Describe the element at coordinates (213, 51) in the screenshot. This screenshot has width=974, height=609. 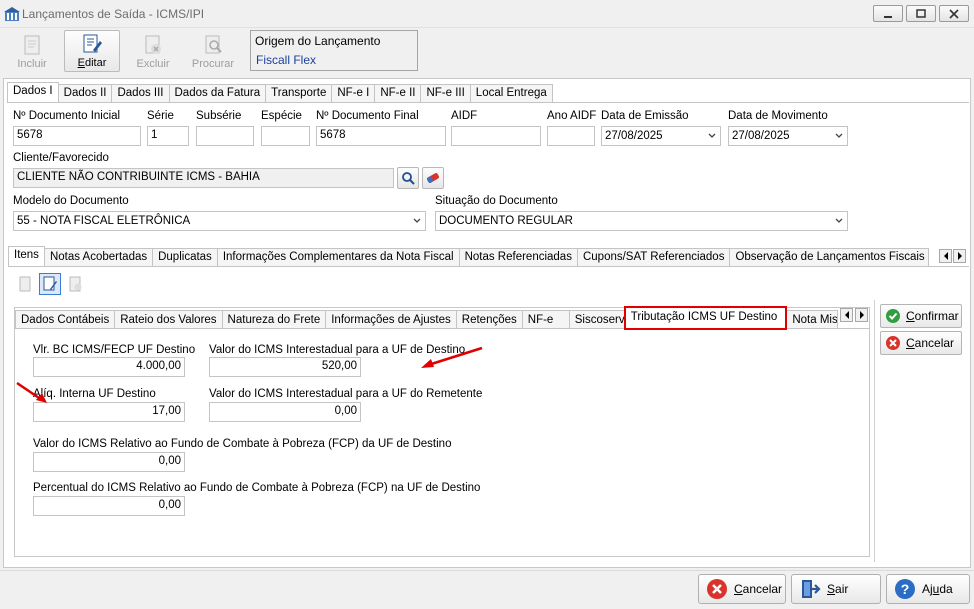
I see `procurar-button: Procurar` at that location.